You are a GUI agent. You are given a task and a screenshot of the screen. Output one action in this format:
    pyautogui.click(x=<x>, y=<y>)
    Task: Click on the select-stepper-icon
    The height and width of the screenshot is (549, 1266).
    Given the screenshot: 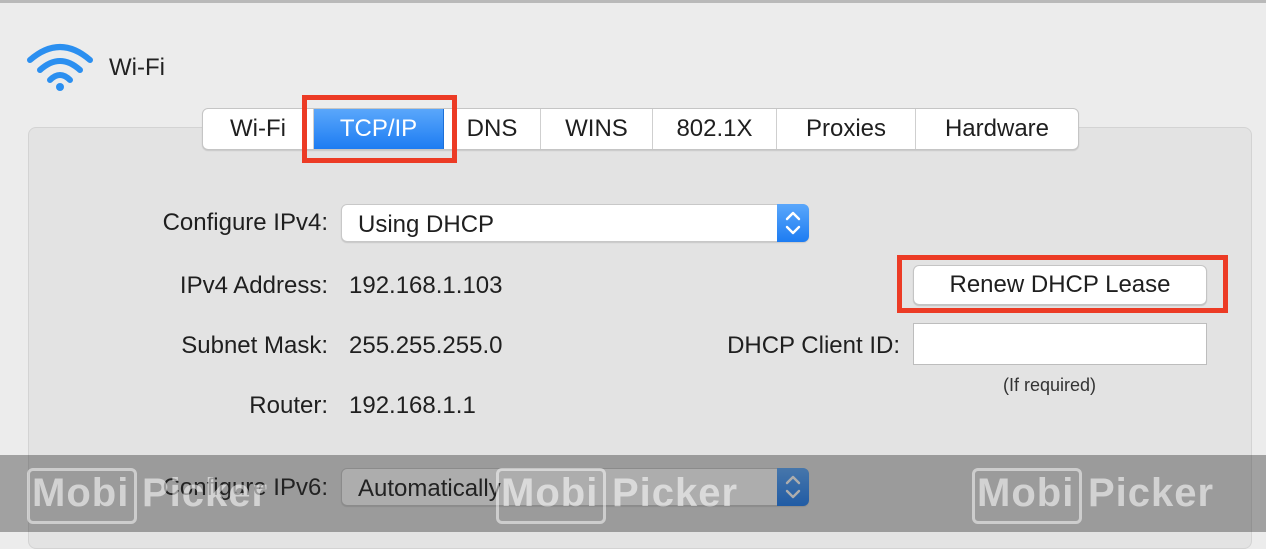 What is the action you would take?
    pyautogui.click(x=793, y=223)
    